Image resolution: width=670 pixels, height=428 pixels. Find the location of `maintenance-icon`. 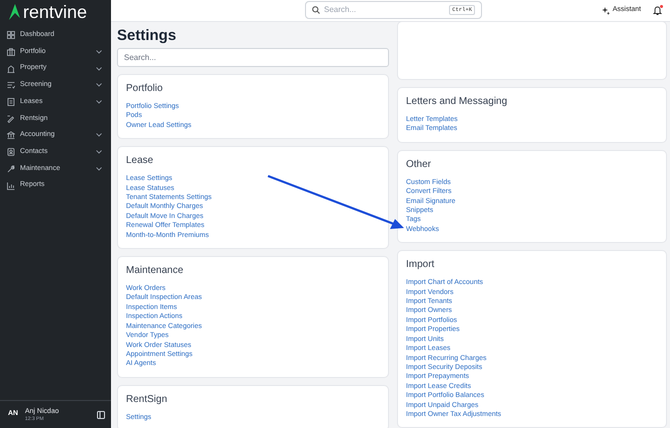

maintenance-icon is located at coordinates (11, 168).